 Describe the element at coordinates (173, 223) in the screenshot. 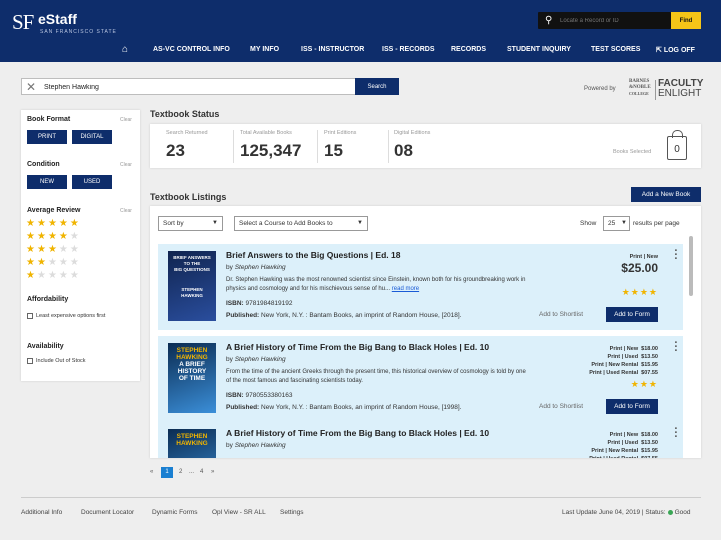

I see `sort-by-label: Sort by` at that location.